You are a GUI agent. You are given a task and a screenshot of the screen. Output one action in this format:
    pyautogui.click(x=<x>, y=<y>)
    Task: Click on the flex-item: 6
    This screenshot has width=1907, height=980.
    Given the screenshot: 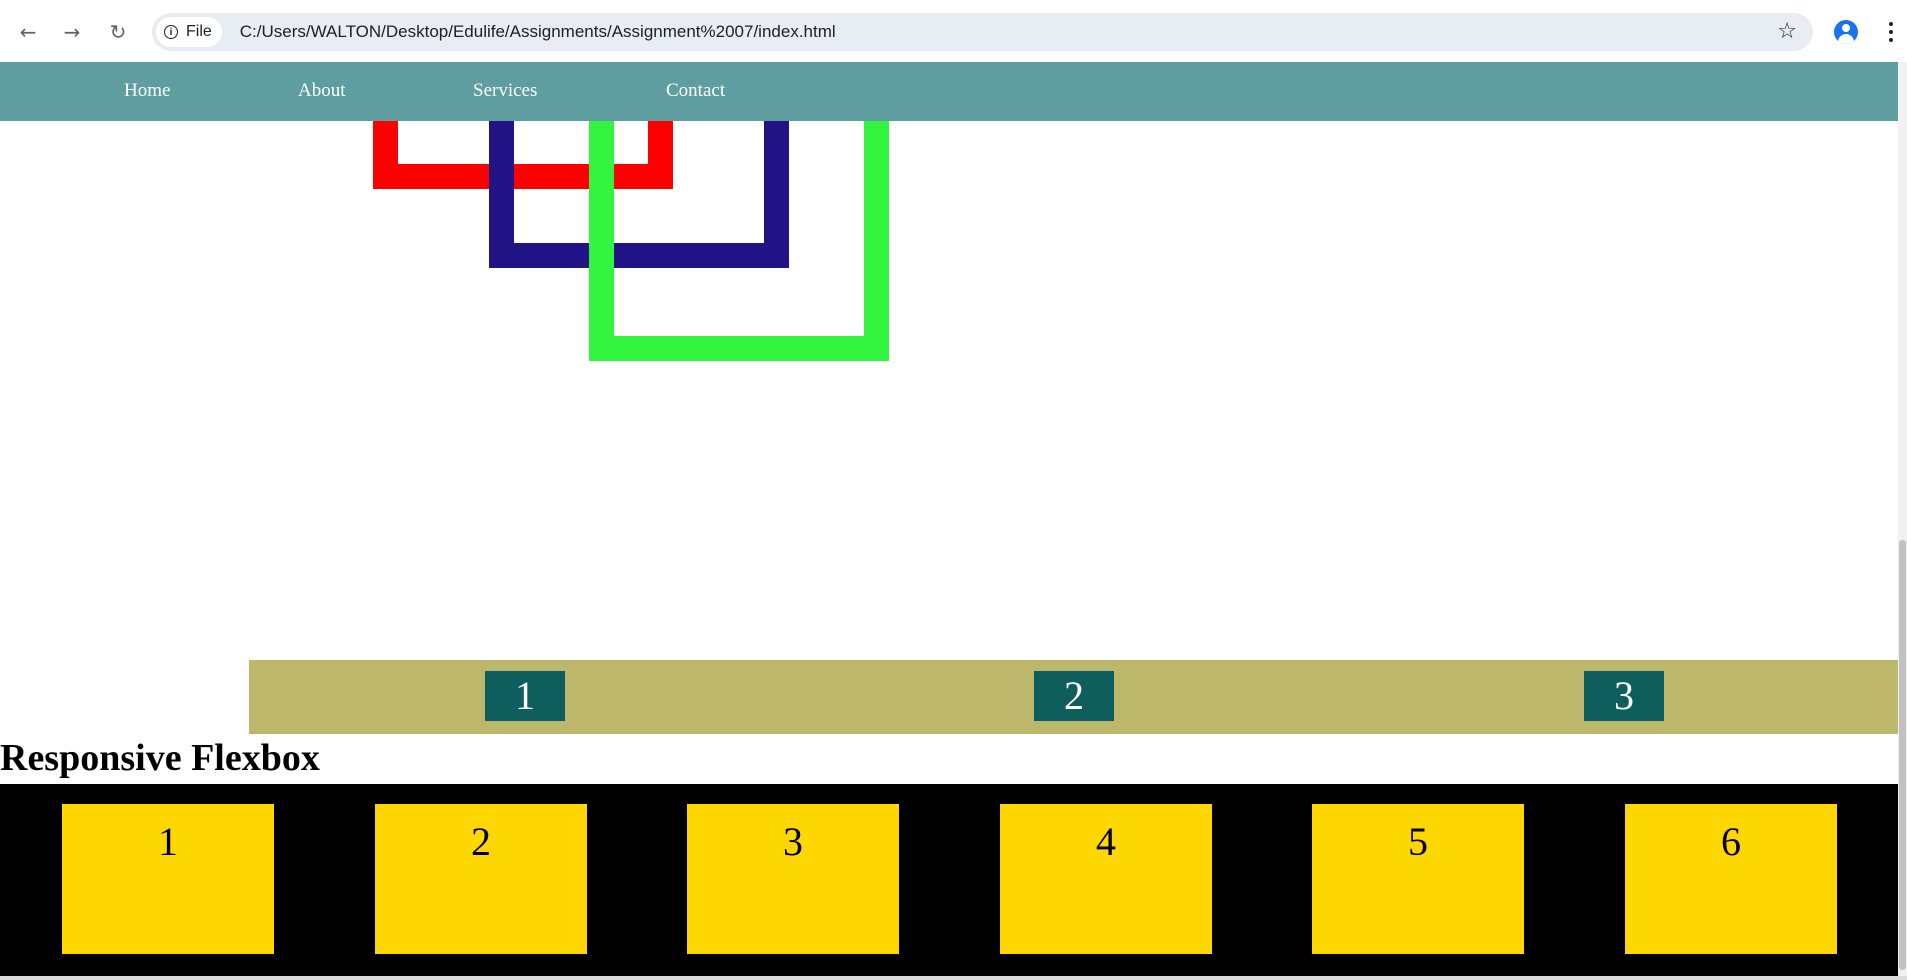 What is the action you would take?
    pyautogui.click(x=1731, y=879)
    